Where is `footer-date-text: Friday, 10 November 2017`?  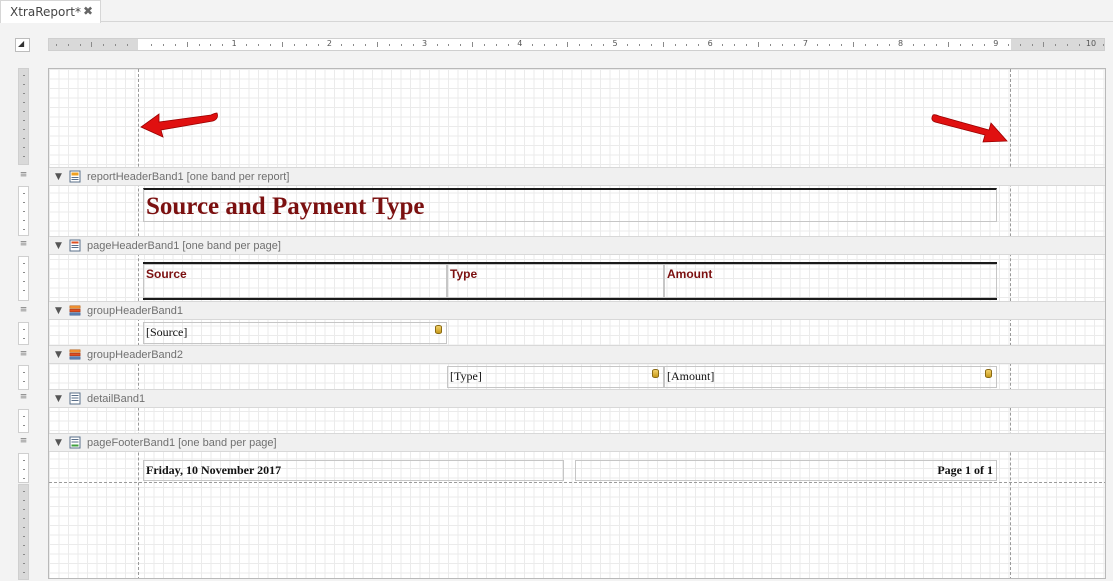
footer-date-text: Friday, 10 November 2017 is located at coordinates (214, 470).